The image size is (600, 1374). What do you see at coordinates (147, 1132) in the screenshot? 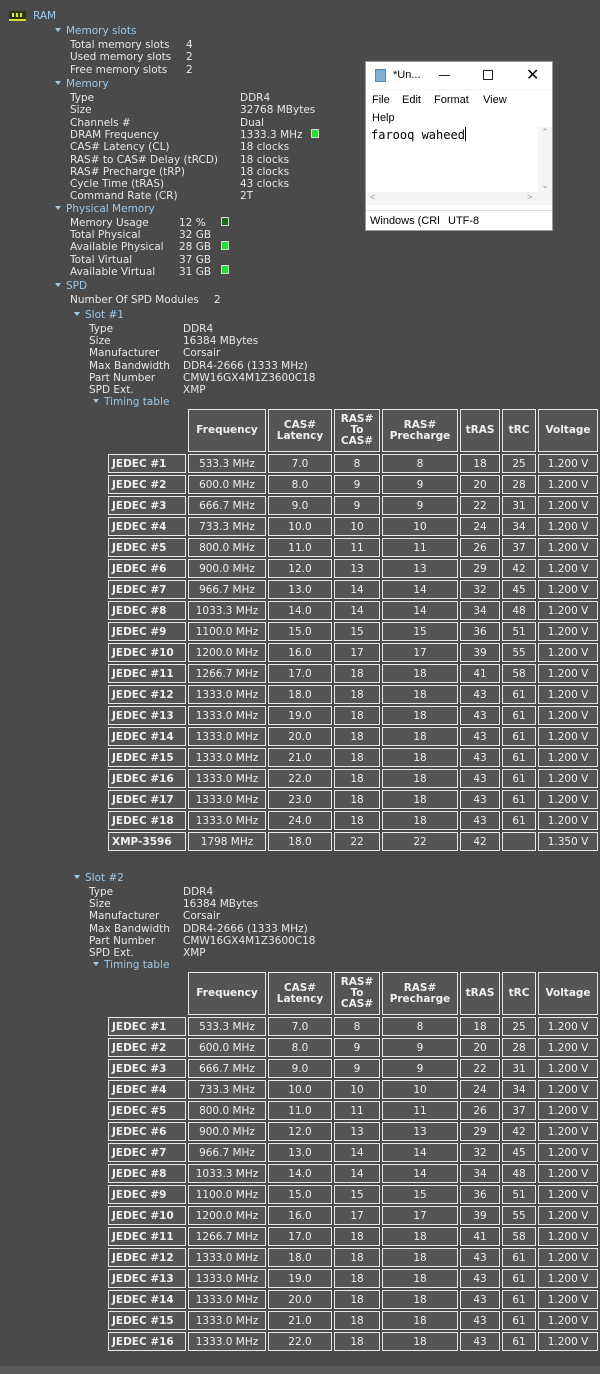
I see `profile-name-cell: JEDEC #6` at bounding box center [147, 1132].